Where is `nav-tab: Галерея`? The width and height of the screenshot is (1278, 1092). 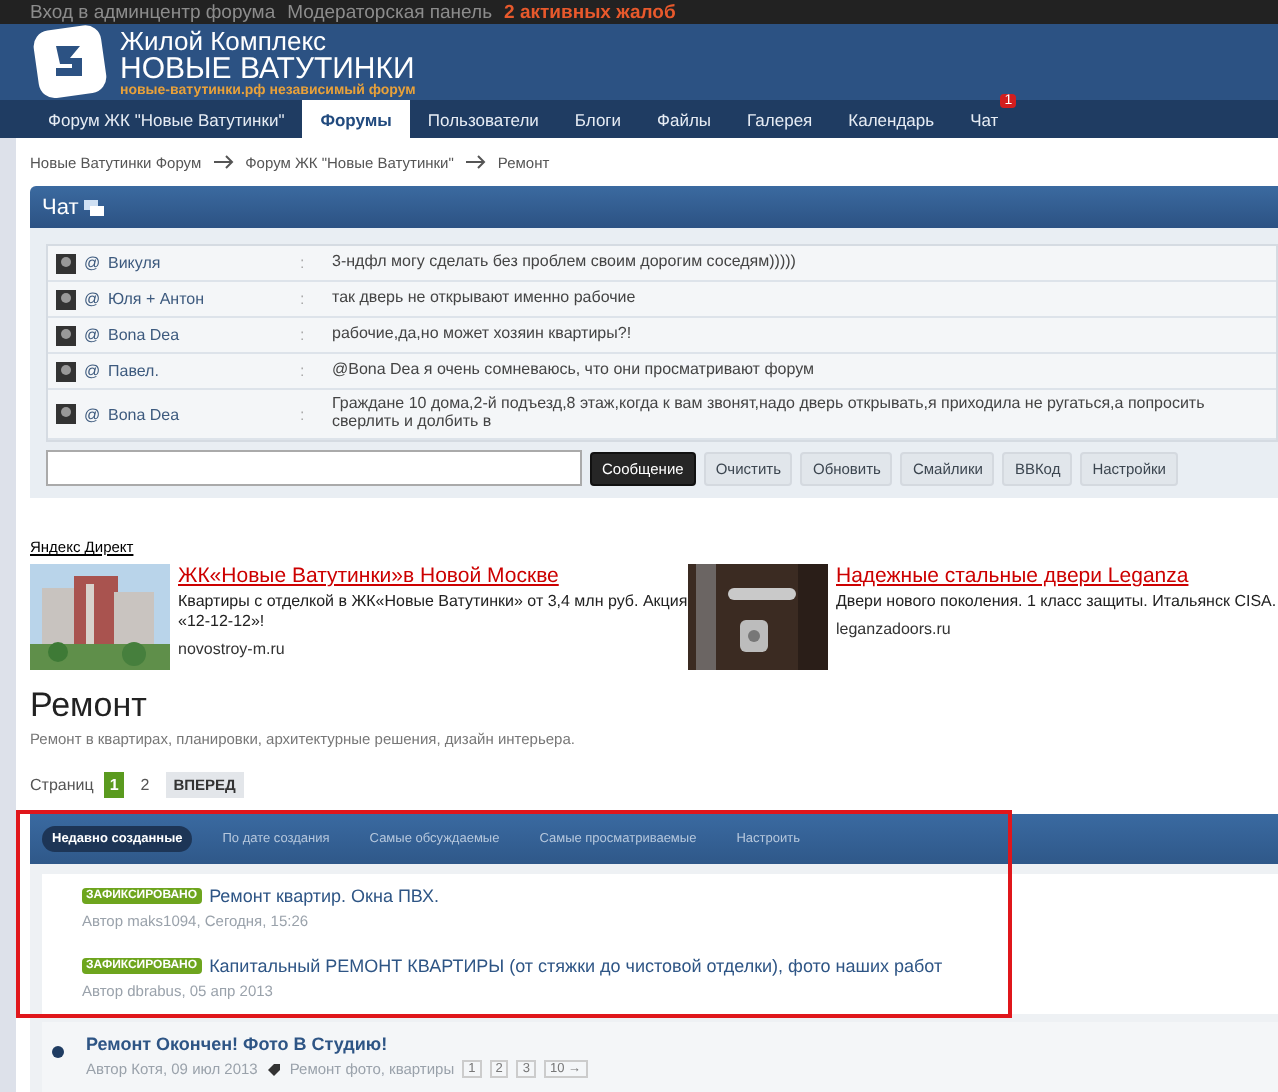 nav-tab: Галерея is located at coordinates (780, 119).